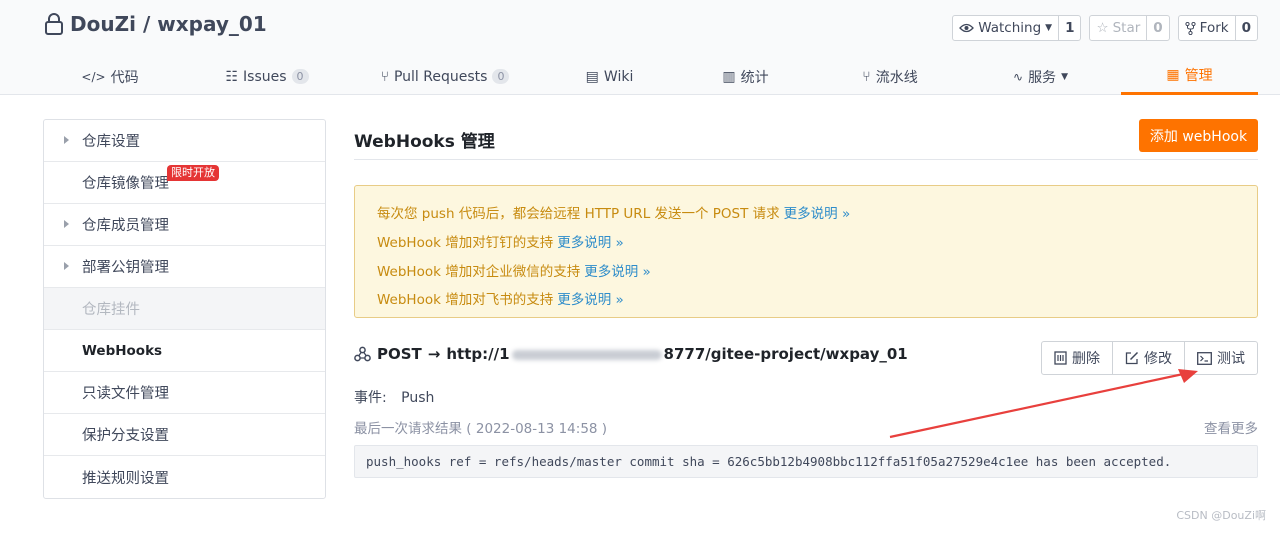 This screenshot has width=1280, height=533. Describe the element at coordinates (1069, 28) in the screenshot. I see `watch-count: 1` at that location.